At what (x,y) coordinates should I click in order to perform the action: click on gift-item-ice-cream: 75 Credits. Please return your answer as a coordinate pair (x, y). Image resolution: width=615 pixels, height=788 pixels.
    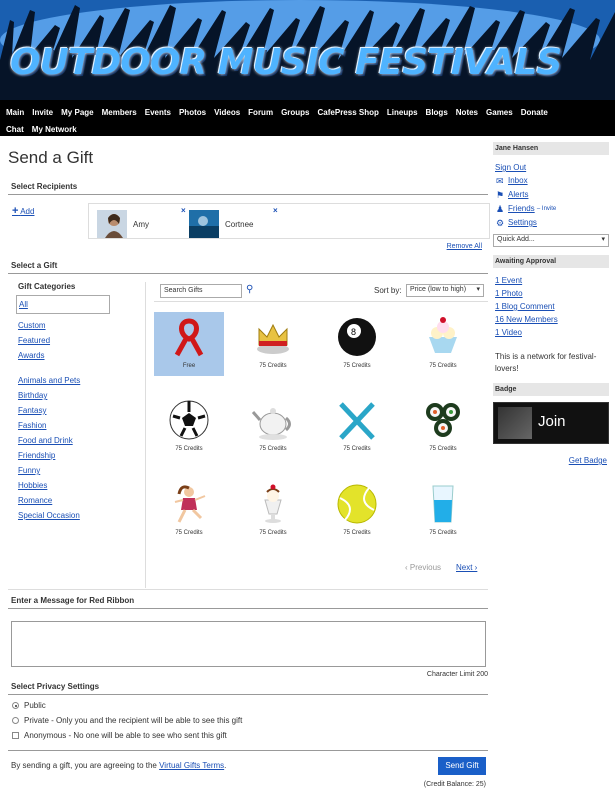
    Looking at the image, I should click on (443, 344).